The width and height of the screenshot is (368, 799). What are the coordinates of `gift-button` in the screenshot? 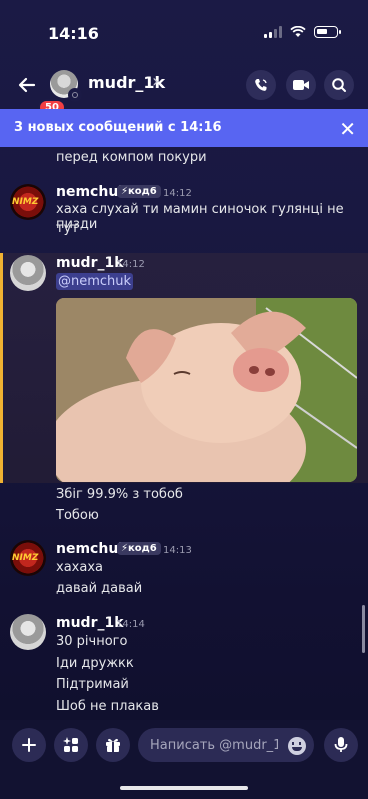 It's located at (113, 745).